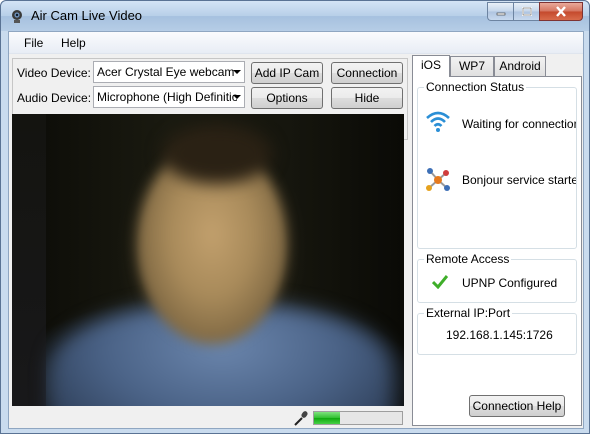 The image size is (590, 434). Describe the element at coordinates (17, 16) in the screenshot. I see `webcam-icon` at that location.